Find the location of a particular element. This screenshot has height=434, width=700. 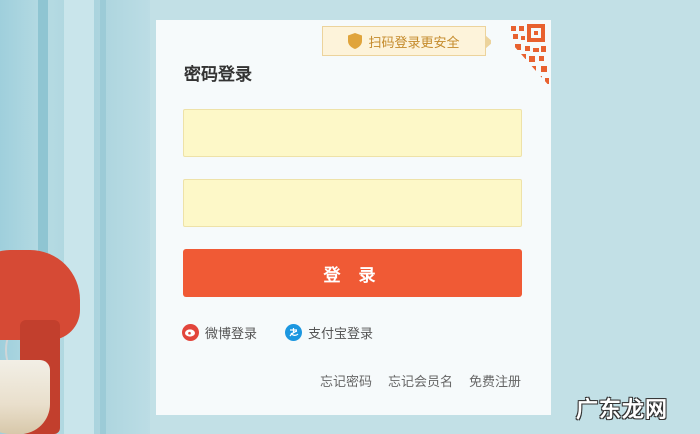

qr-login-tip: 扫码登录更安全 is located at coordinates (407, 41).